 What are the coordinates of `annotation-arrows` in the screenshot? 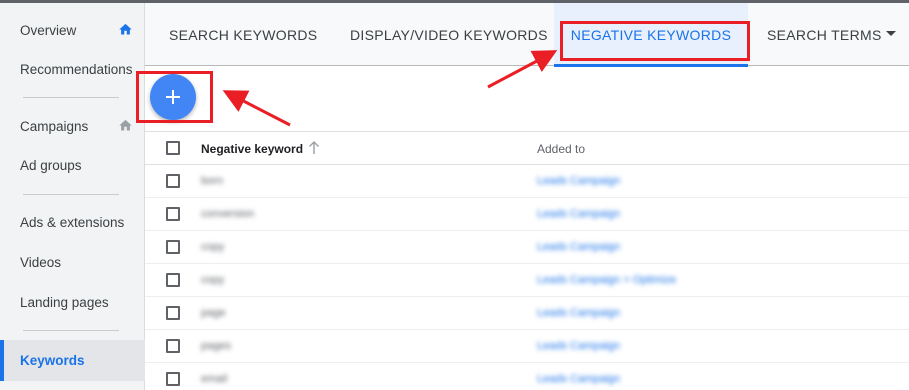 It's located at (390, 88).